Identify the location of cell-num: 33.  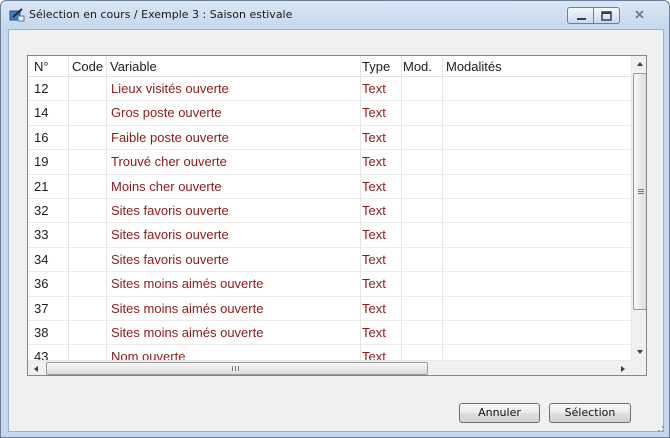
(41, 235).